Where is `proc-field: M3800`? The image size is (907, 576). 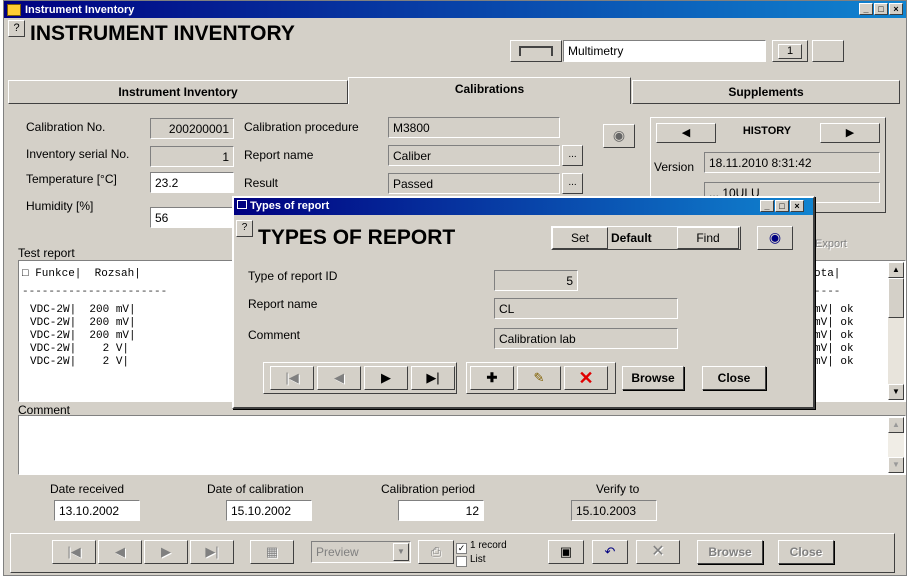 proc-field: M3800 is located at coordinates (474, 127).